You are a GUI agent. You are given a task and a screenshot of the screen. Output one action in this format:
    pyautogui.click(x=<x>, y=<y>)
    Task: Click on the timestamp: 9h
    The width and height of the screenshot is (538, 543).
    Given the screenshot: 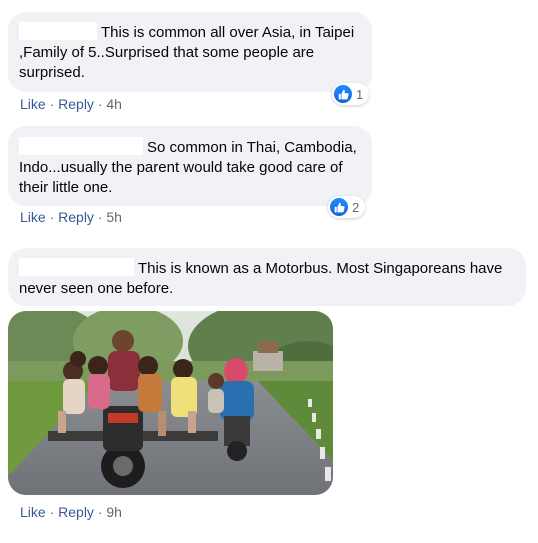 What is the action you would take?
    pyautogui.click(x=114, y=512)
    